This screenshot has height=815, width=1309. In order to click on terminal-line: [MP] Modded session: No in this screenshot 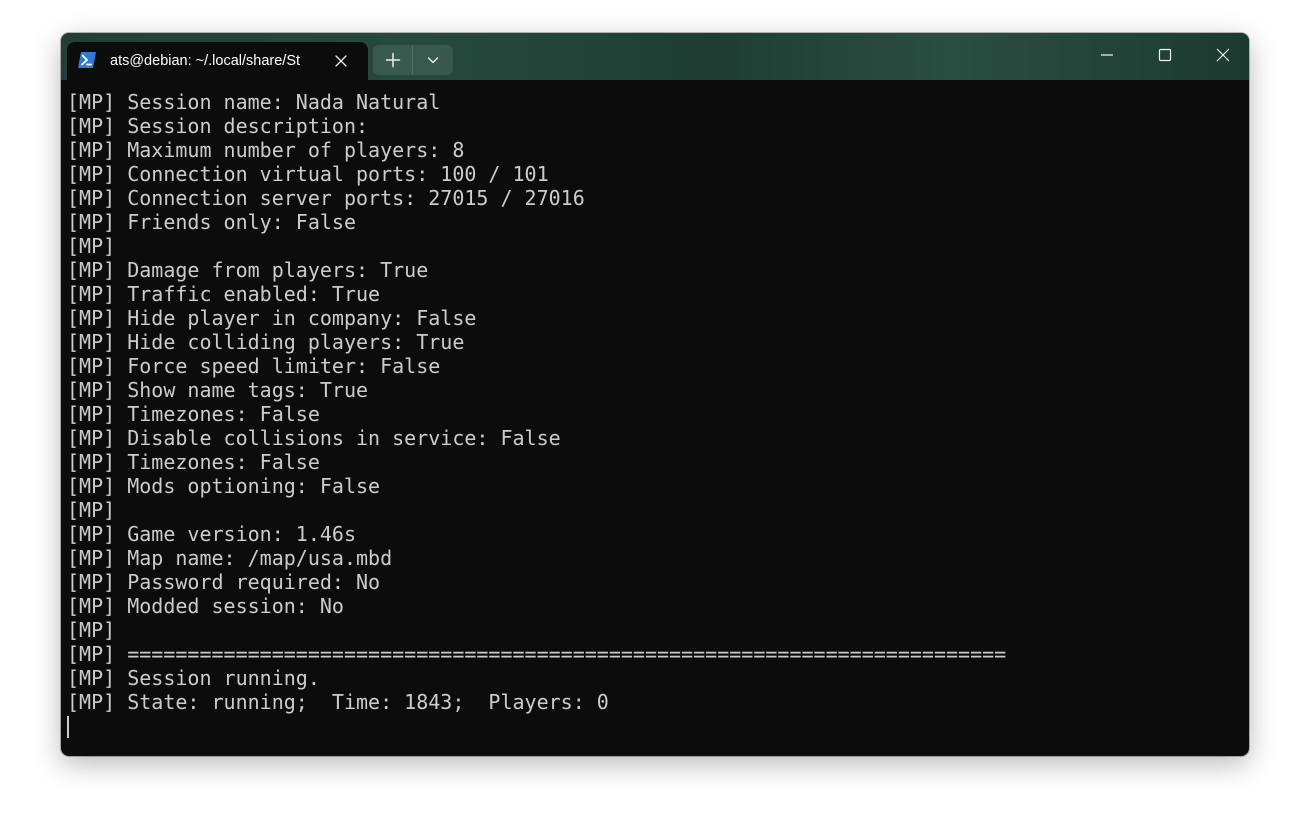, I will do `click(205, 606)`.